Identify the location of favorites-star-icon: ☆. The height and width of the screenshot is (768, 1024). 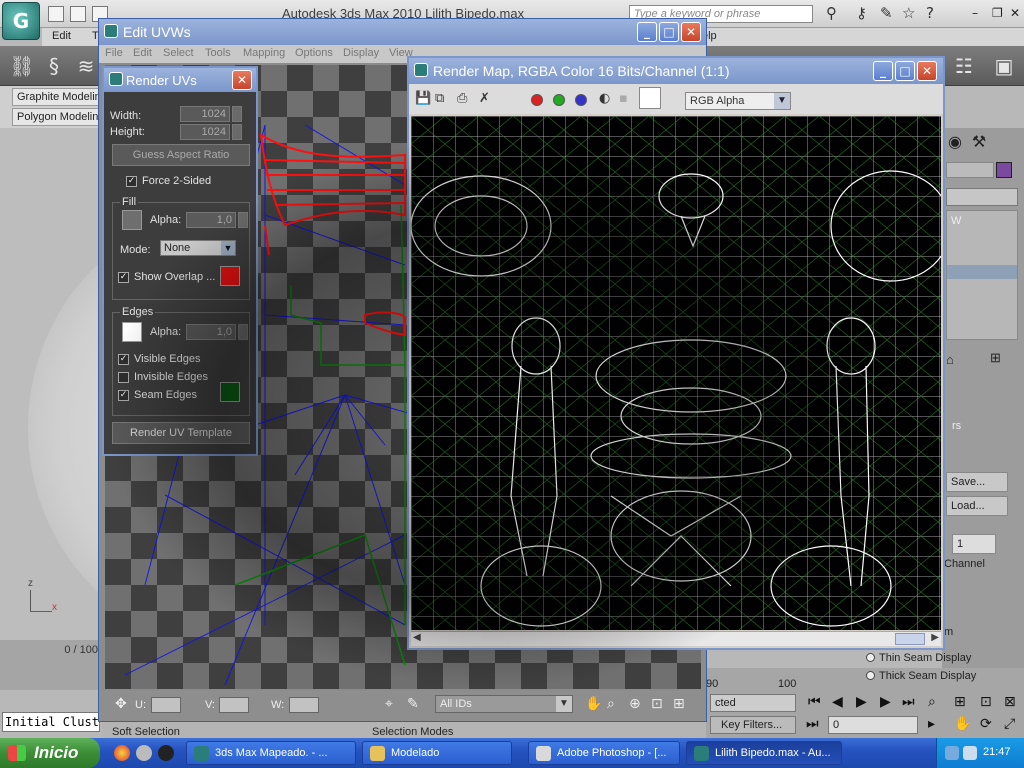
(908, 13).